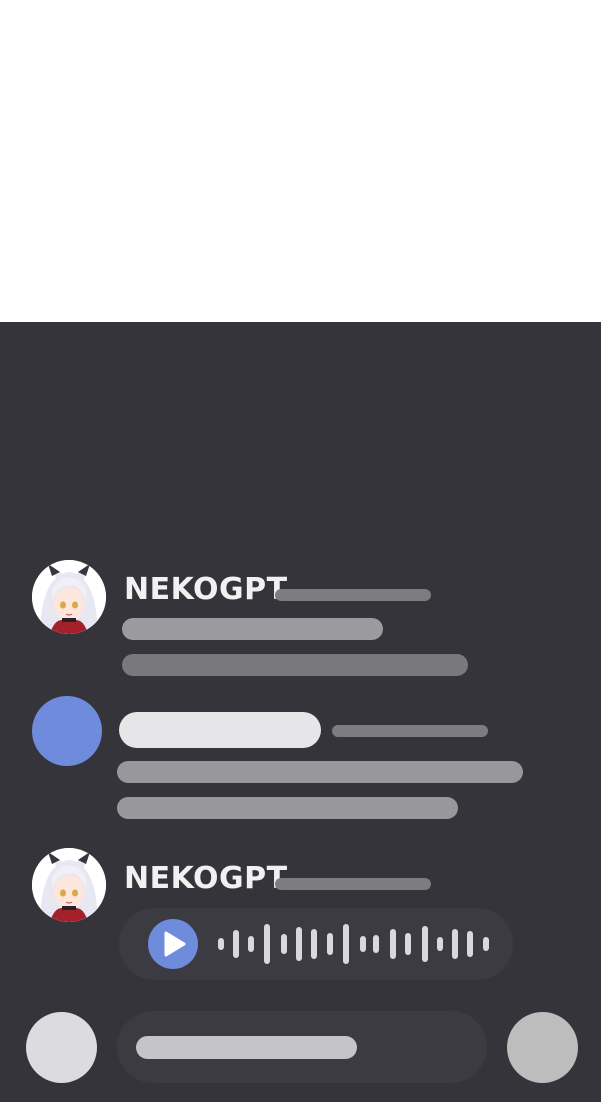 Image resolution: width=601 pixels, height=1102 pixels. What do you see at coordinates (61, 1047) in the screenshot?
I see `attach-button` at bounding box center [61, 1047].